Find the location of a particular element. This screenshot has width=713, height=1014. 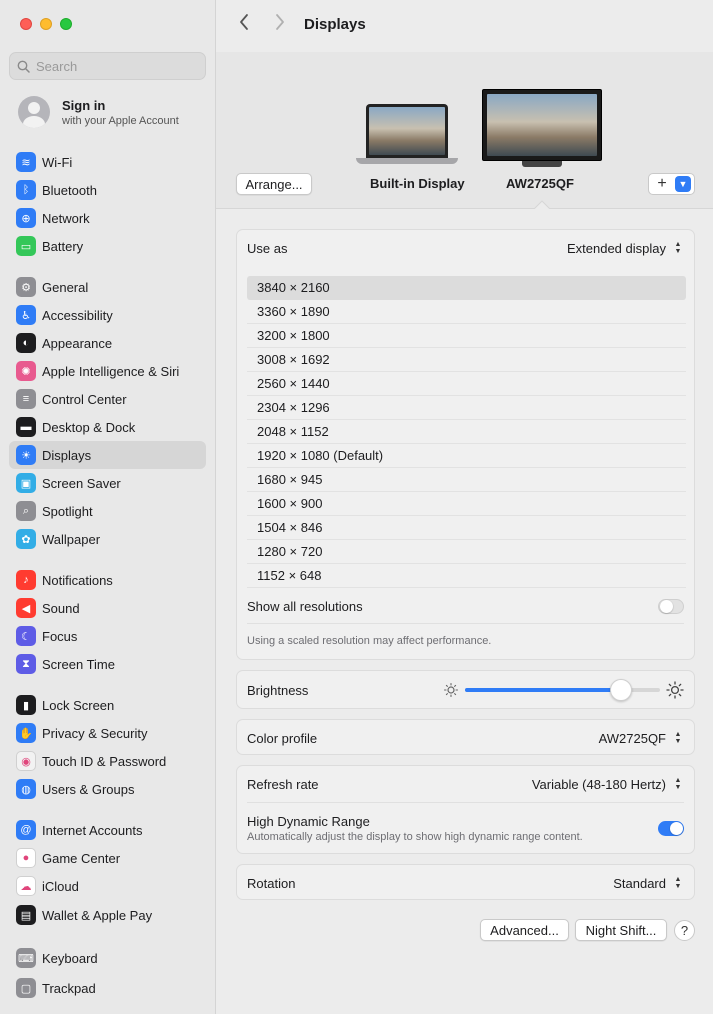

search-field is located at coordinates (107, 66).